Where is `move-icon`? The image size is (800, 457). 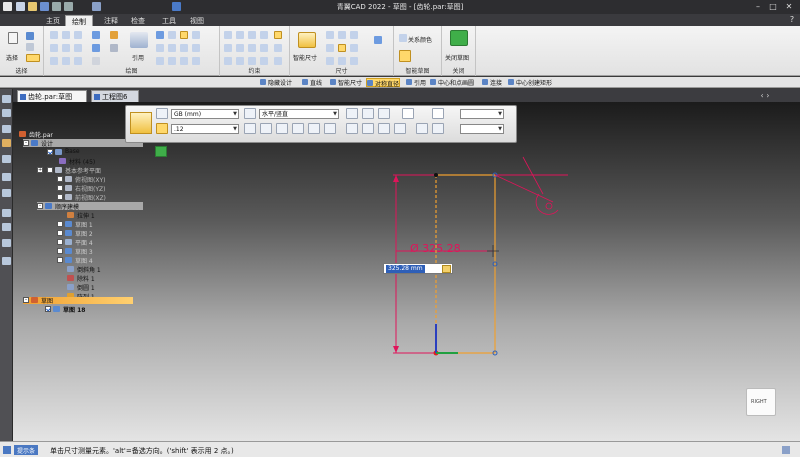 move-icon is located at coordinates (96, 61).